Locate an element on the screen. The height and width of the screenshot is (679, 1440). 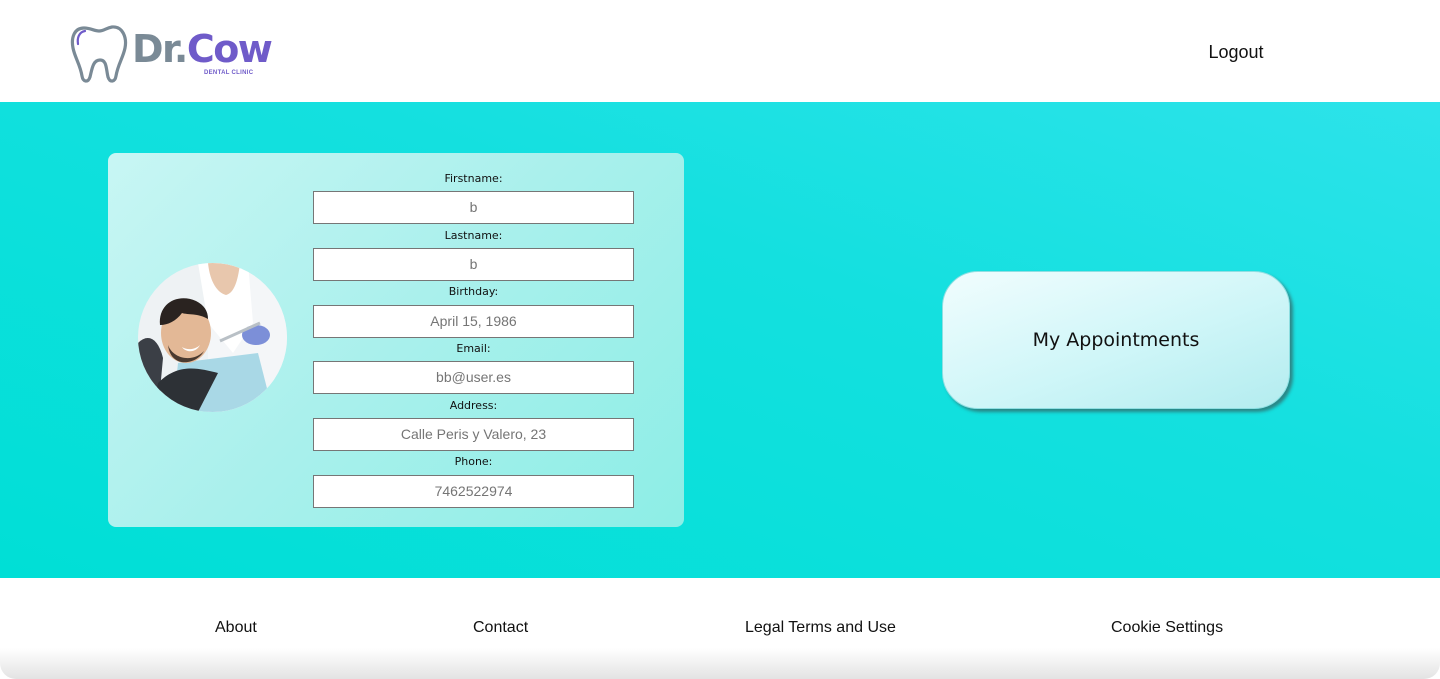
phone-field: 7462522974 is located at coordinates (473, 491).